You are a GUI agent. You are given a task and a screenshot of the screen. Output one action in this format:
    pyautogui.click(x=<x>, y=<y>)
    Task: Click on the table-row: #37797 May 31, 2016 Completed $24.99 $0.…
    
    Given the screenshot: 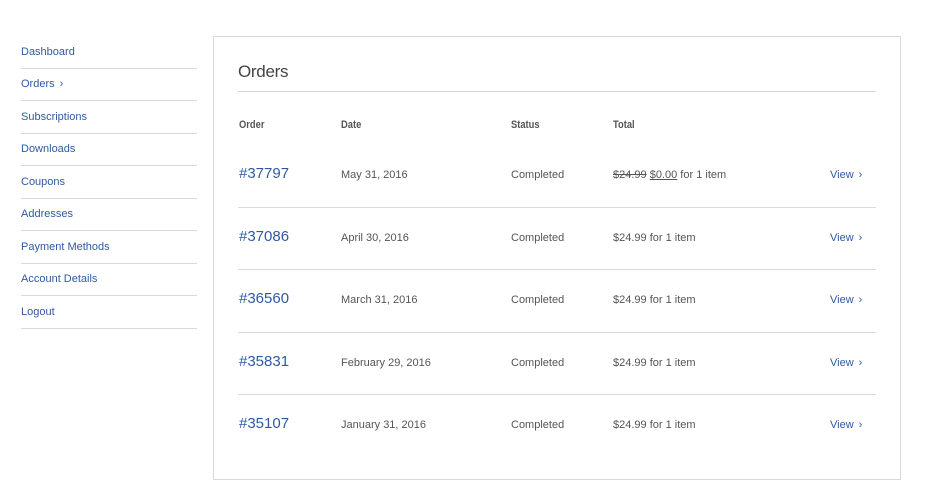 What is the action you would take?
    pyautogui.click(x=557, y=176)
    